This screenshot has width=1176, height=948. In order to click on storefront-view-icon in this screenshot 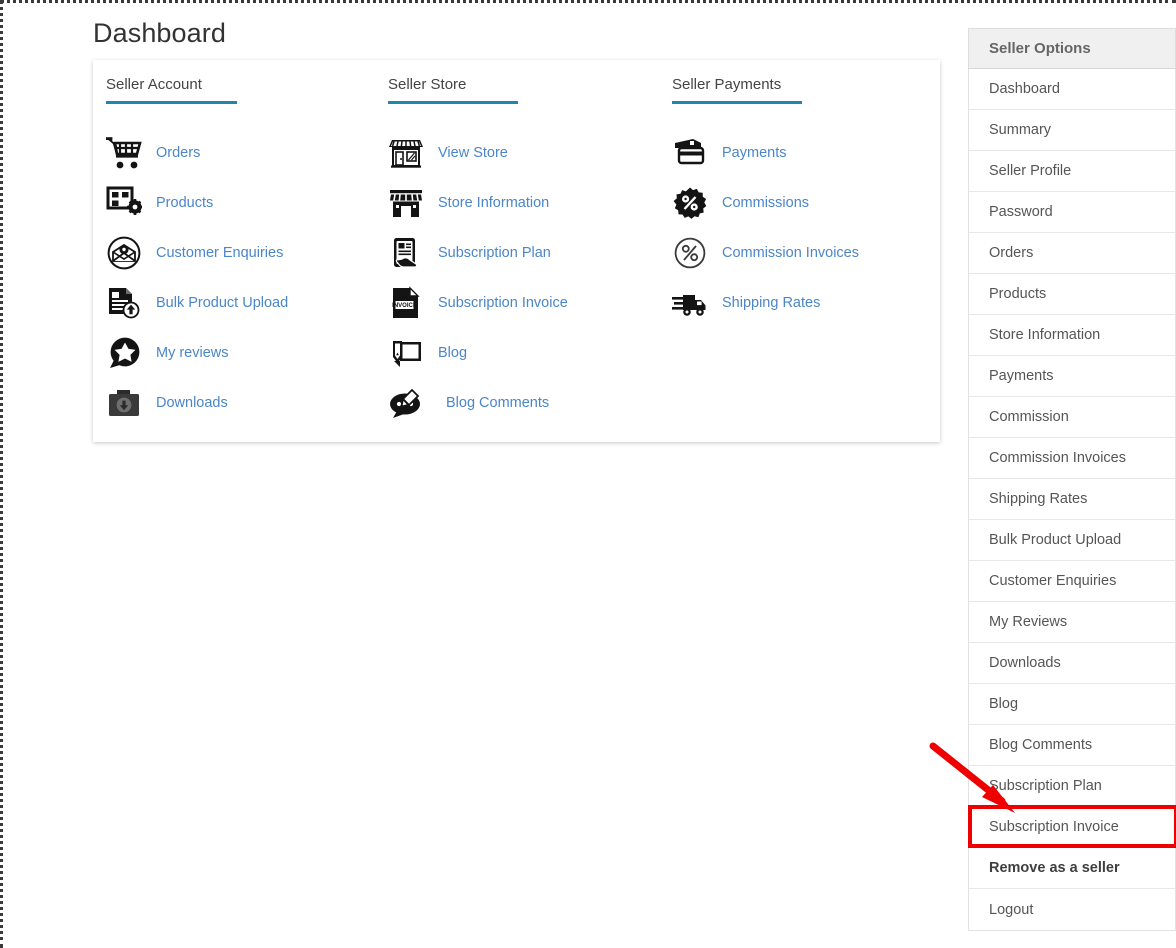, I will do `click(406, 153)`.